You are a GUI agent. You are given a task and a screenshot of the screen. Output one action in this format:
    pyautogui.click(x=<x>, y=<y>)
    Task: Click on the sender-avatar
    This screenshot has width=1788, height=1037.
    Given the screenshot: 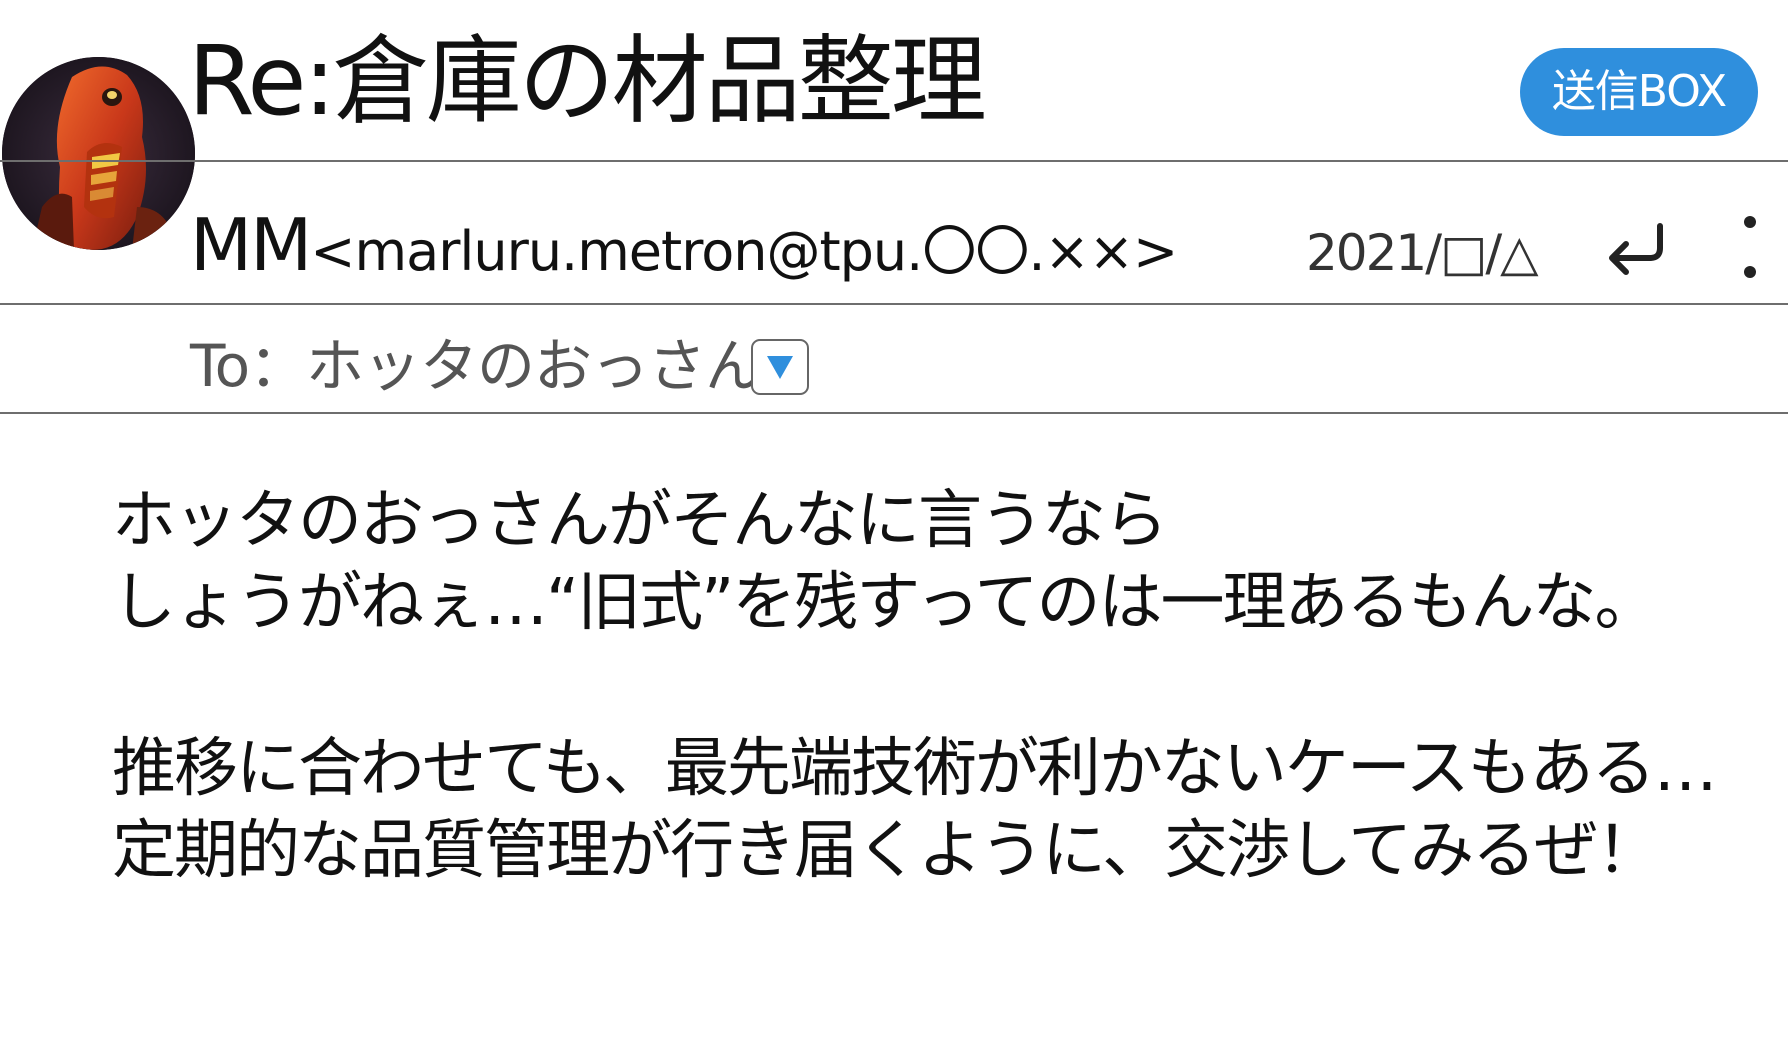 What is the action you would take?
    pyautogui.click(x=98, y=153)
    